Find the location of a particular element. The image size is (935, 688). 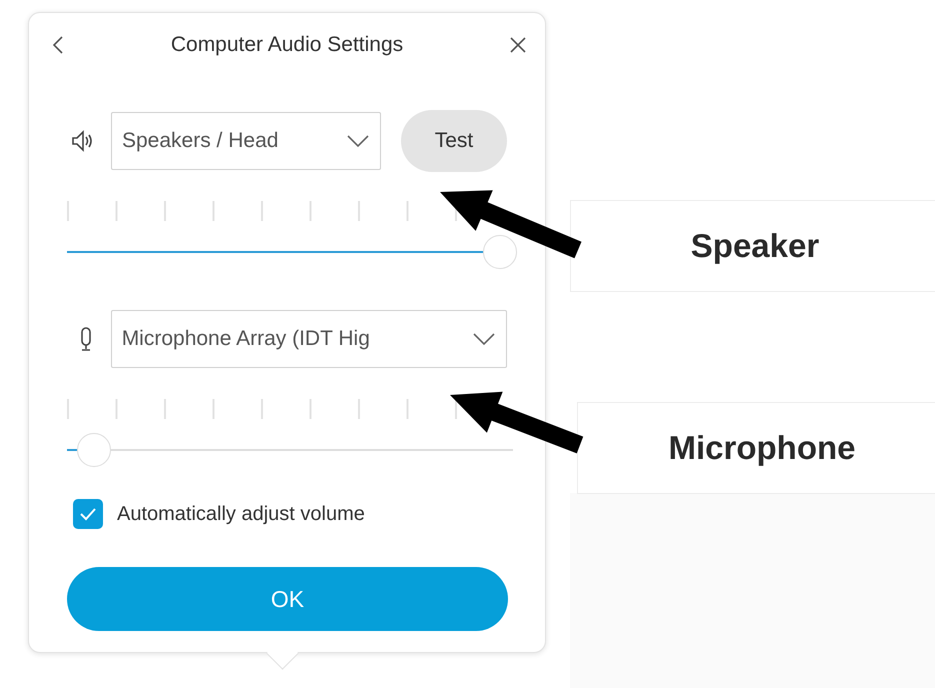

microphone-icon is located at coordinates (86, 339).